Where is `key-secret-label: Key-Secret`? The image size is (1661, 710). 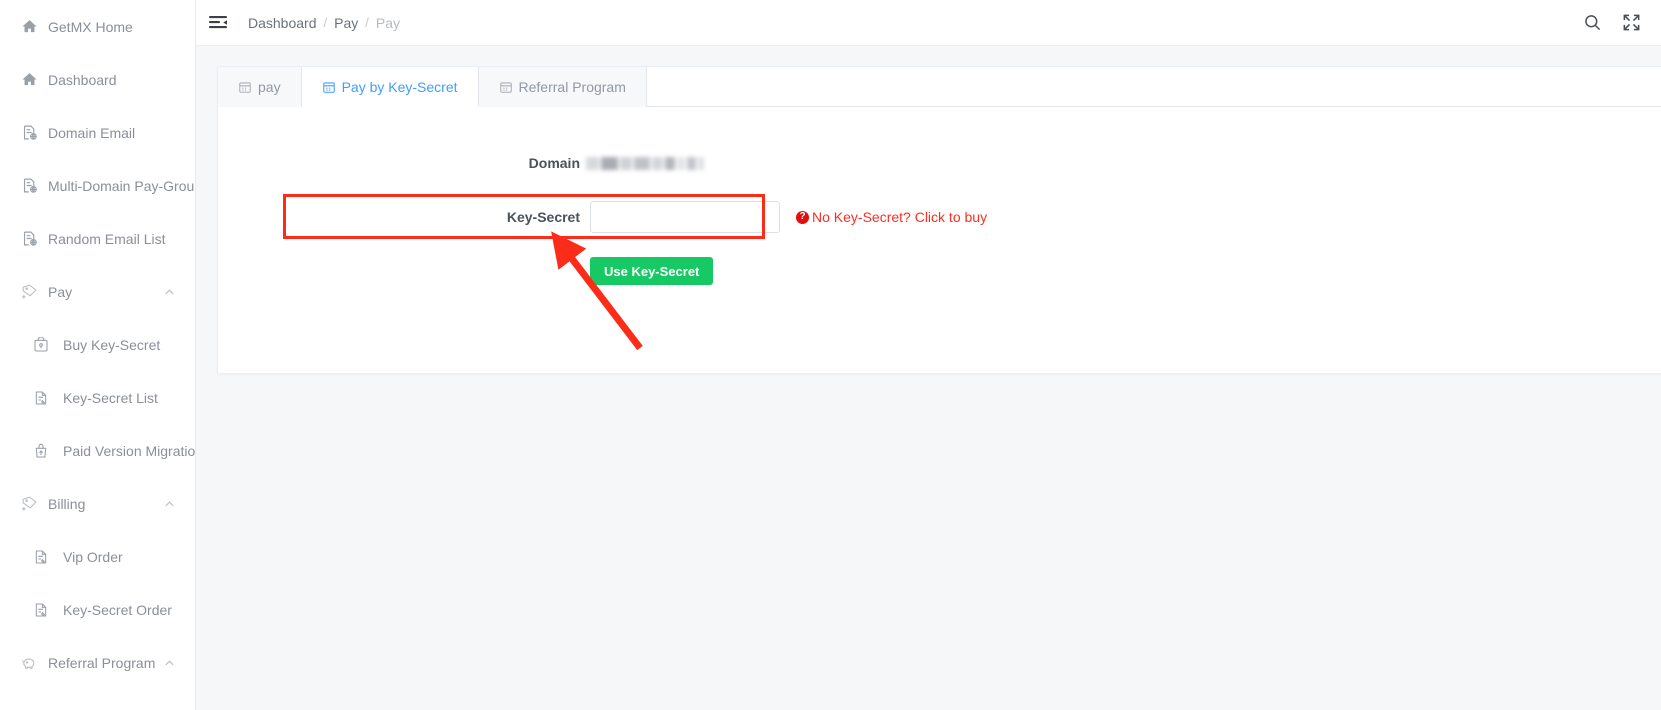
key-secret-label: Key-Secret is located at coordinates (543, 217).